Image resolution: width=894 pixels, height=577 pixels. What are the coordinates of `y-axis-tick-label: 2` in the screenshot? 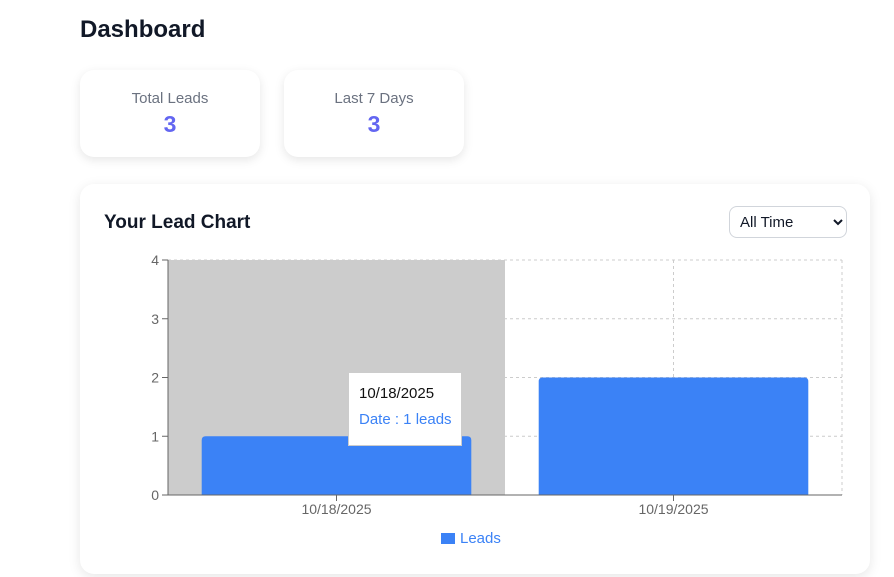 It's located at (155, 378).